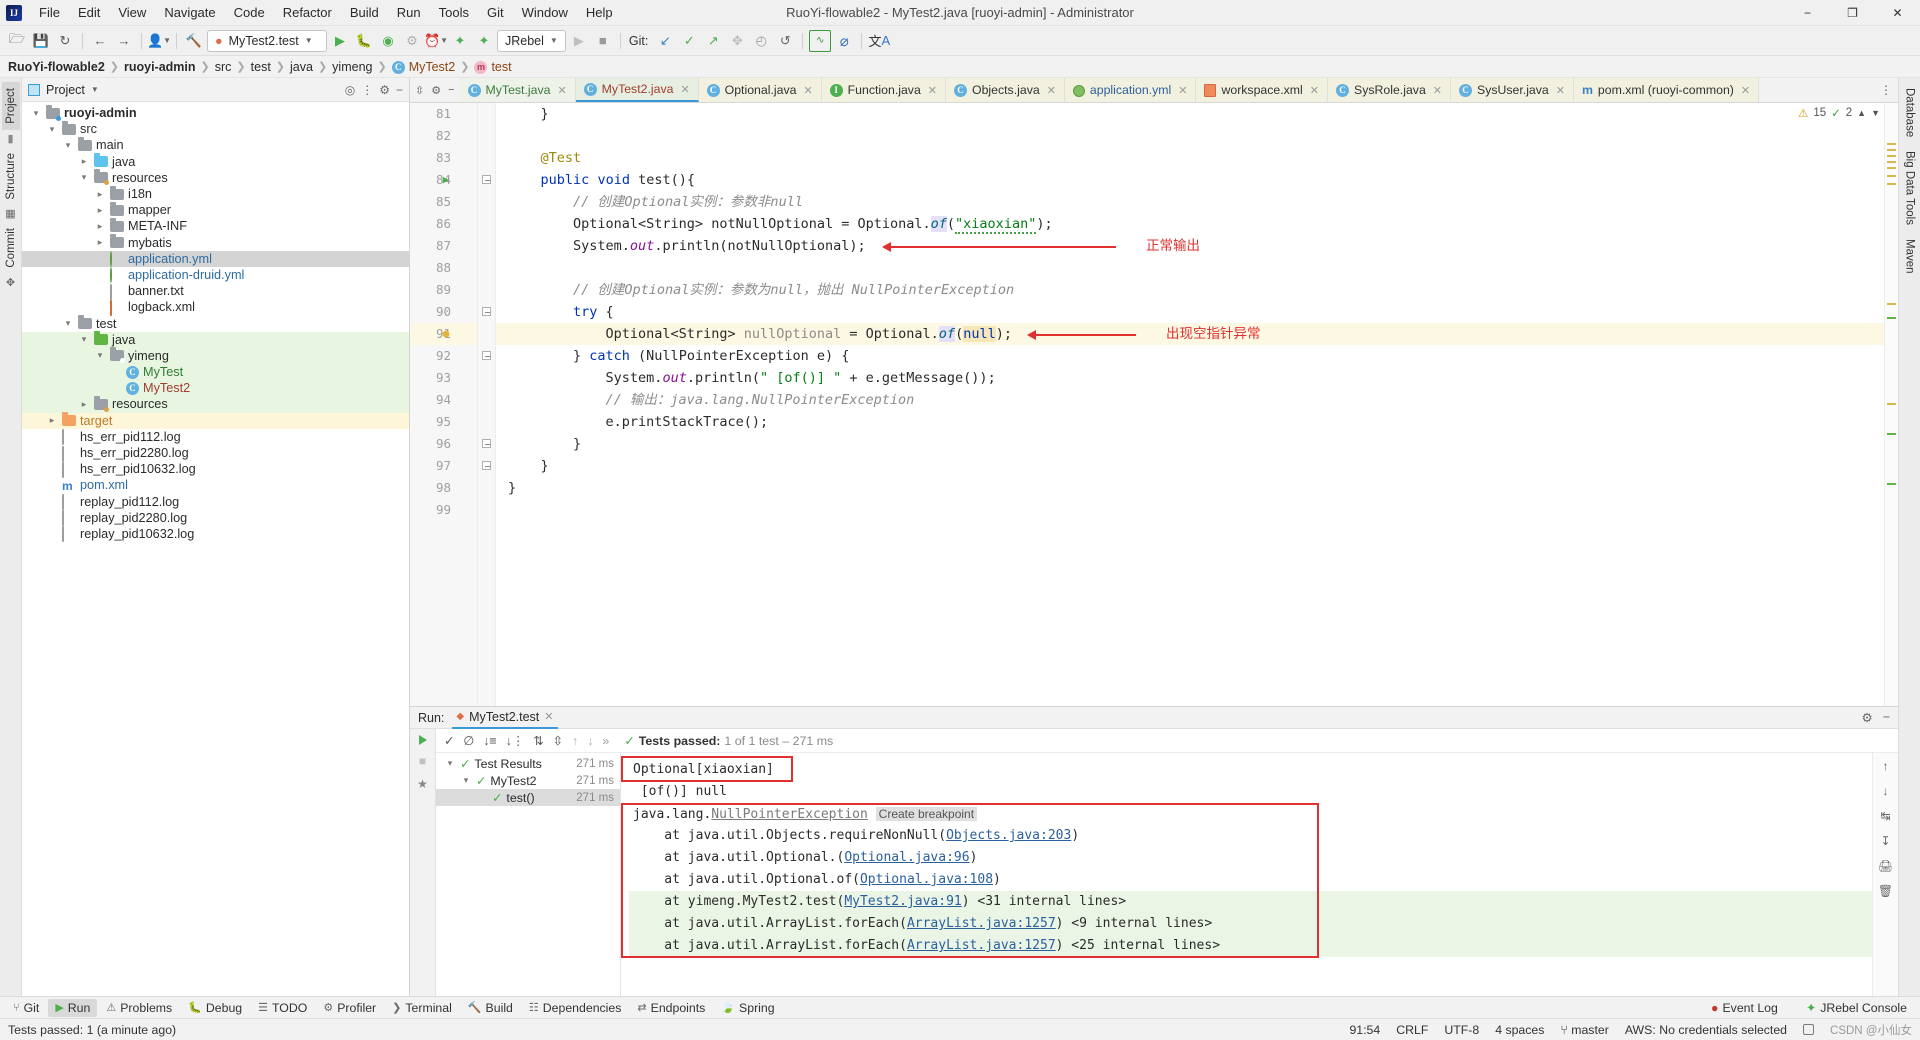  Describe the element at coordinates (215, 194) in the screenshot. I see `tree-item: ▸ i18n` at that location.